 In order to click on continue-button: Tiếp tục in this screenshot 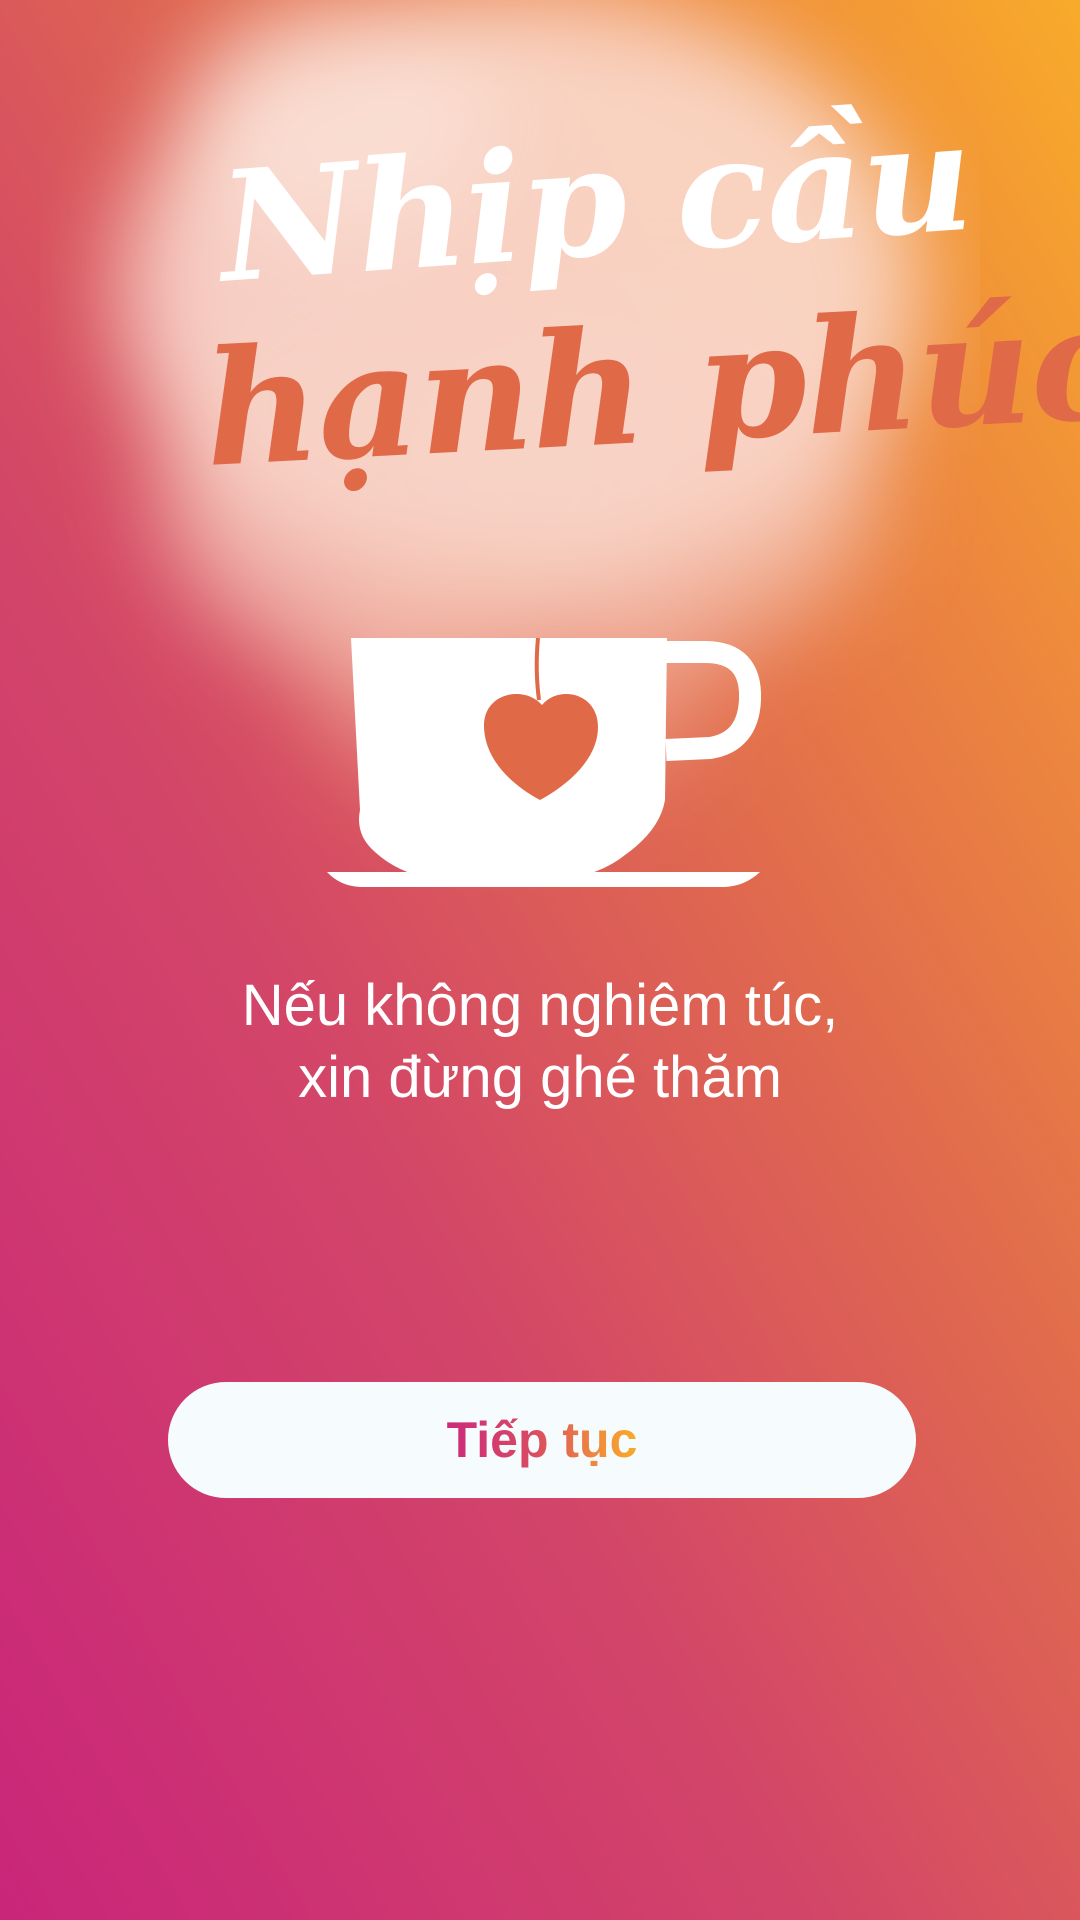, I will do `click(542, 1440)`.